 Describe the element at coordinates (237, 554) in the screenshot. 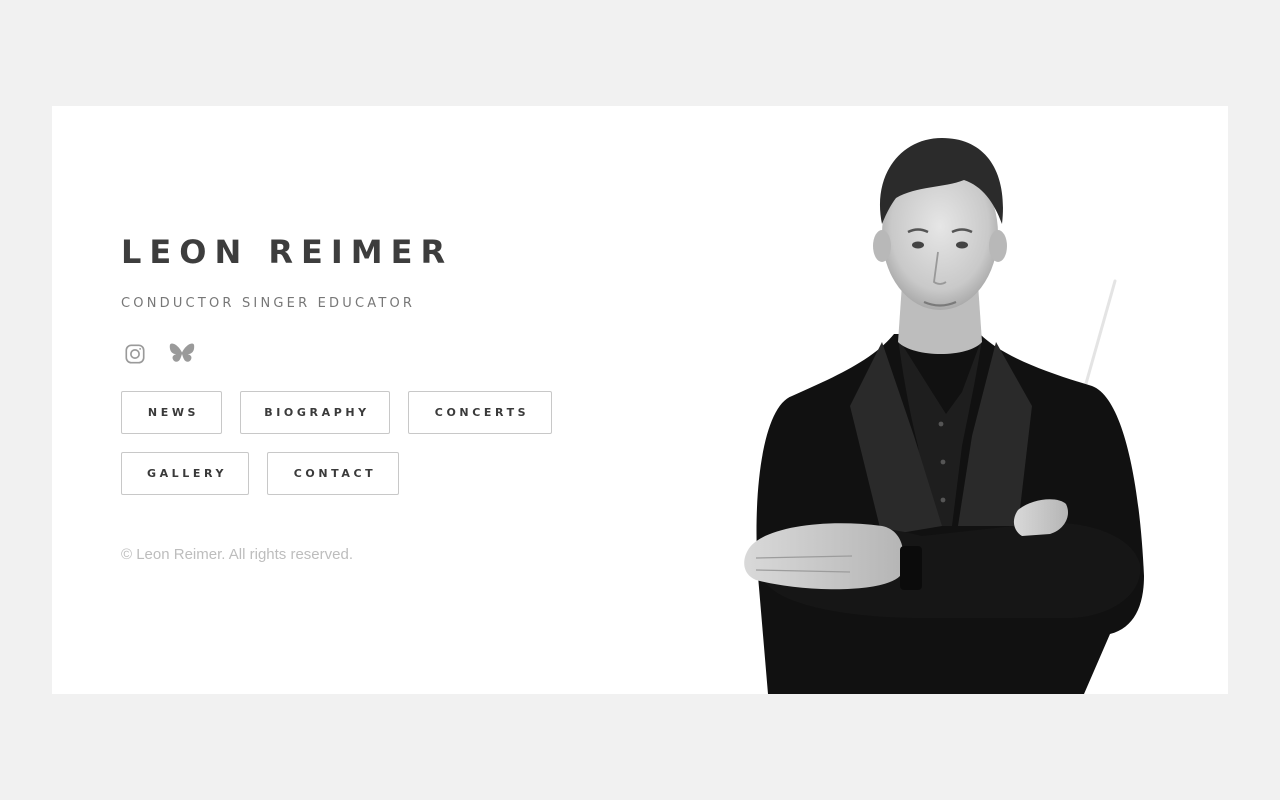

I see `copyright-notice: © Leon Reimer. All rights reserved.` at that location.